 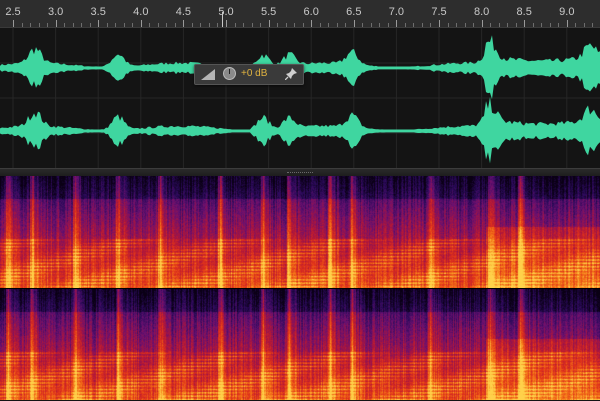 What do you see at coordinates (567, 12) in the screenshot?
I see `ruler-label: 9.0` at bounding box center [567, 12].